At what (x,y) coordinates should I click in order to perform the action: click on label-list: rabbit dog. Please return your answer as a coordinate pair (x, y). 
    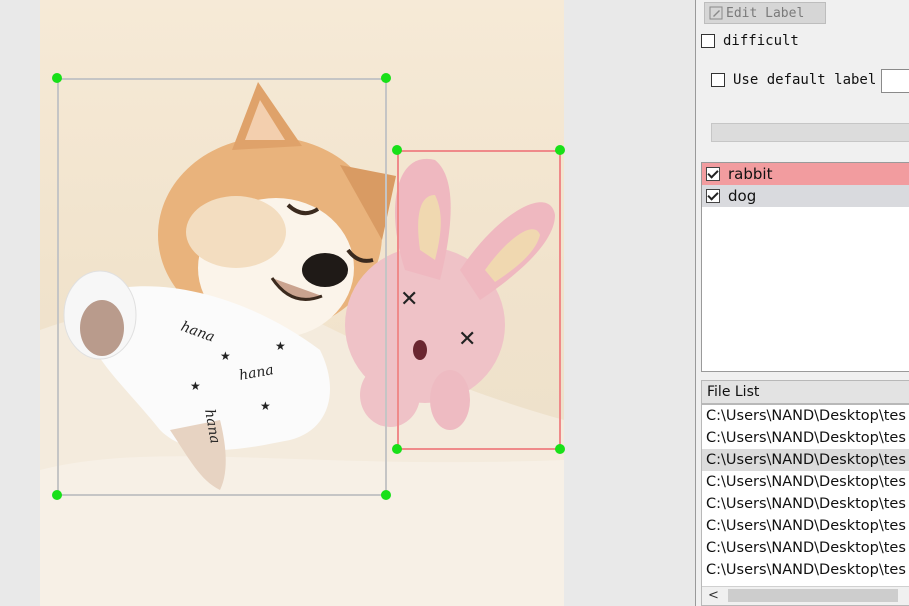
    Looking at the image, I should click on (805, 267).